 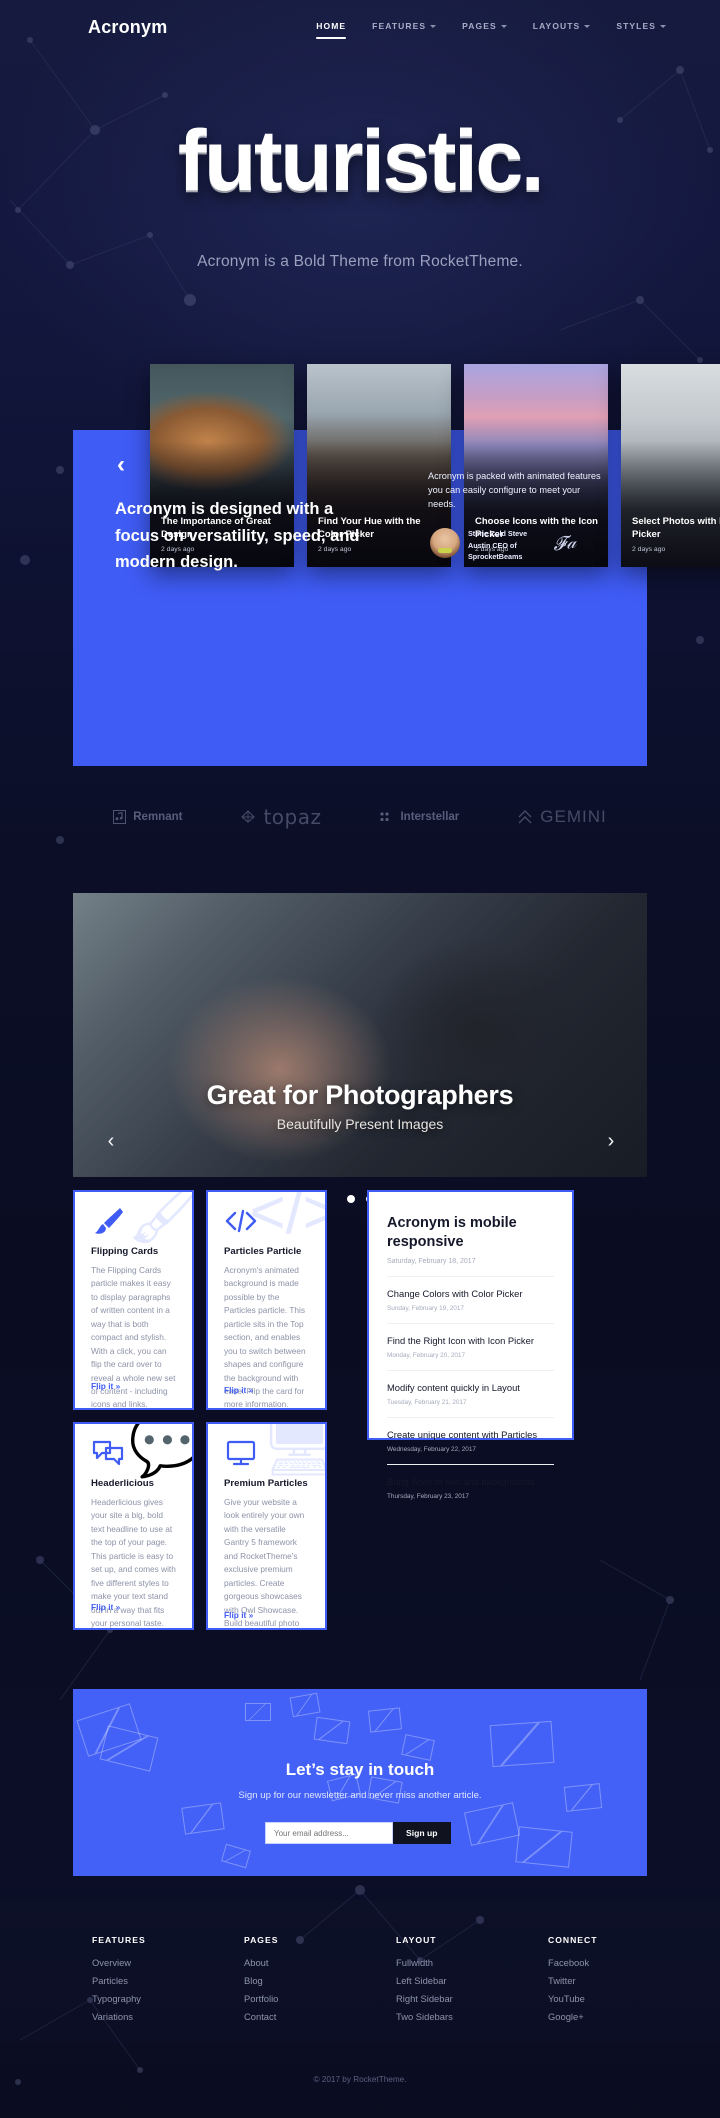 I want to click on footer-link: Left Sidebar, so click(x=436, y=1980).